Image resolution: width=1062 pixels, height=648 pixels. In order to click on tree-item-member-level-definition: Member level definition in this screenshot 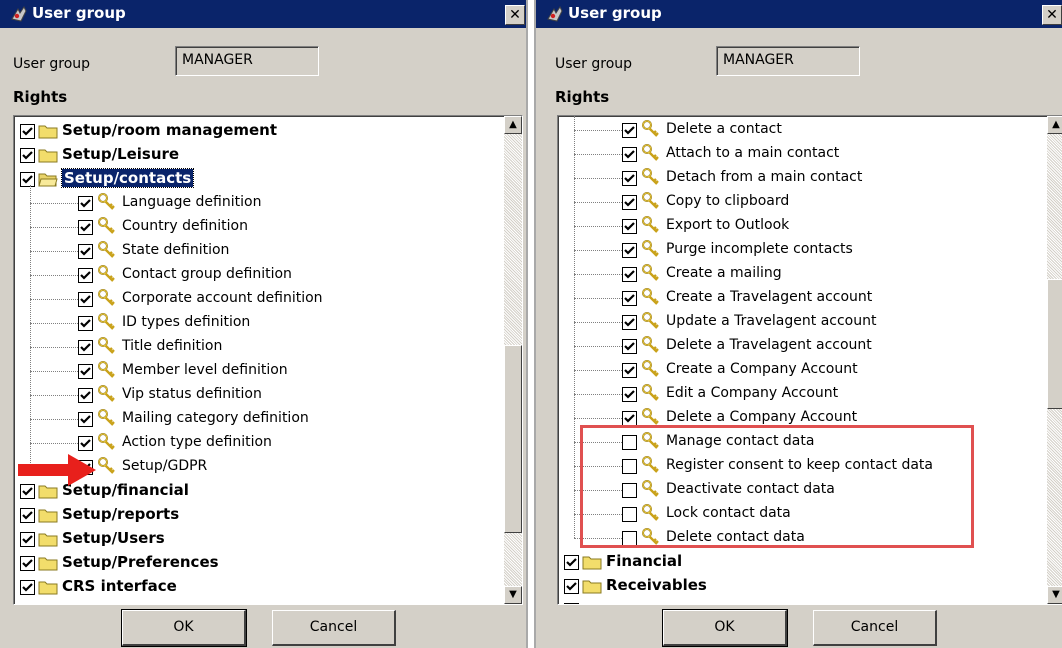, I will do `click(258, 371)`.